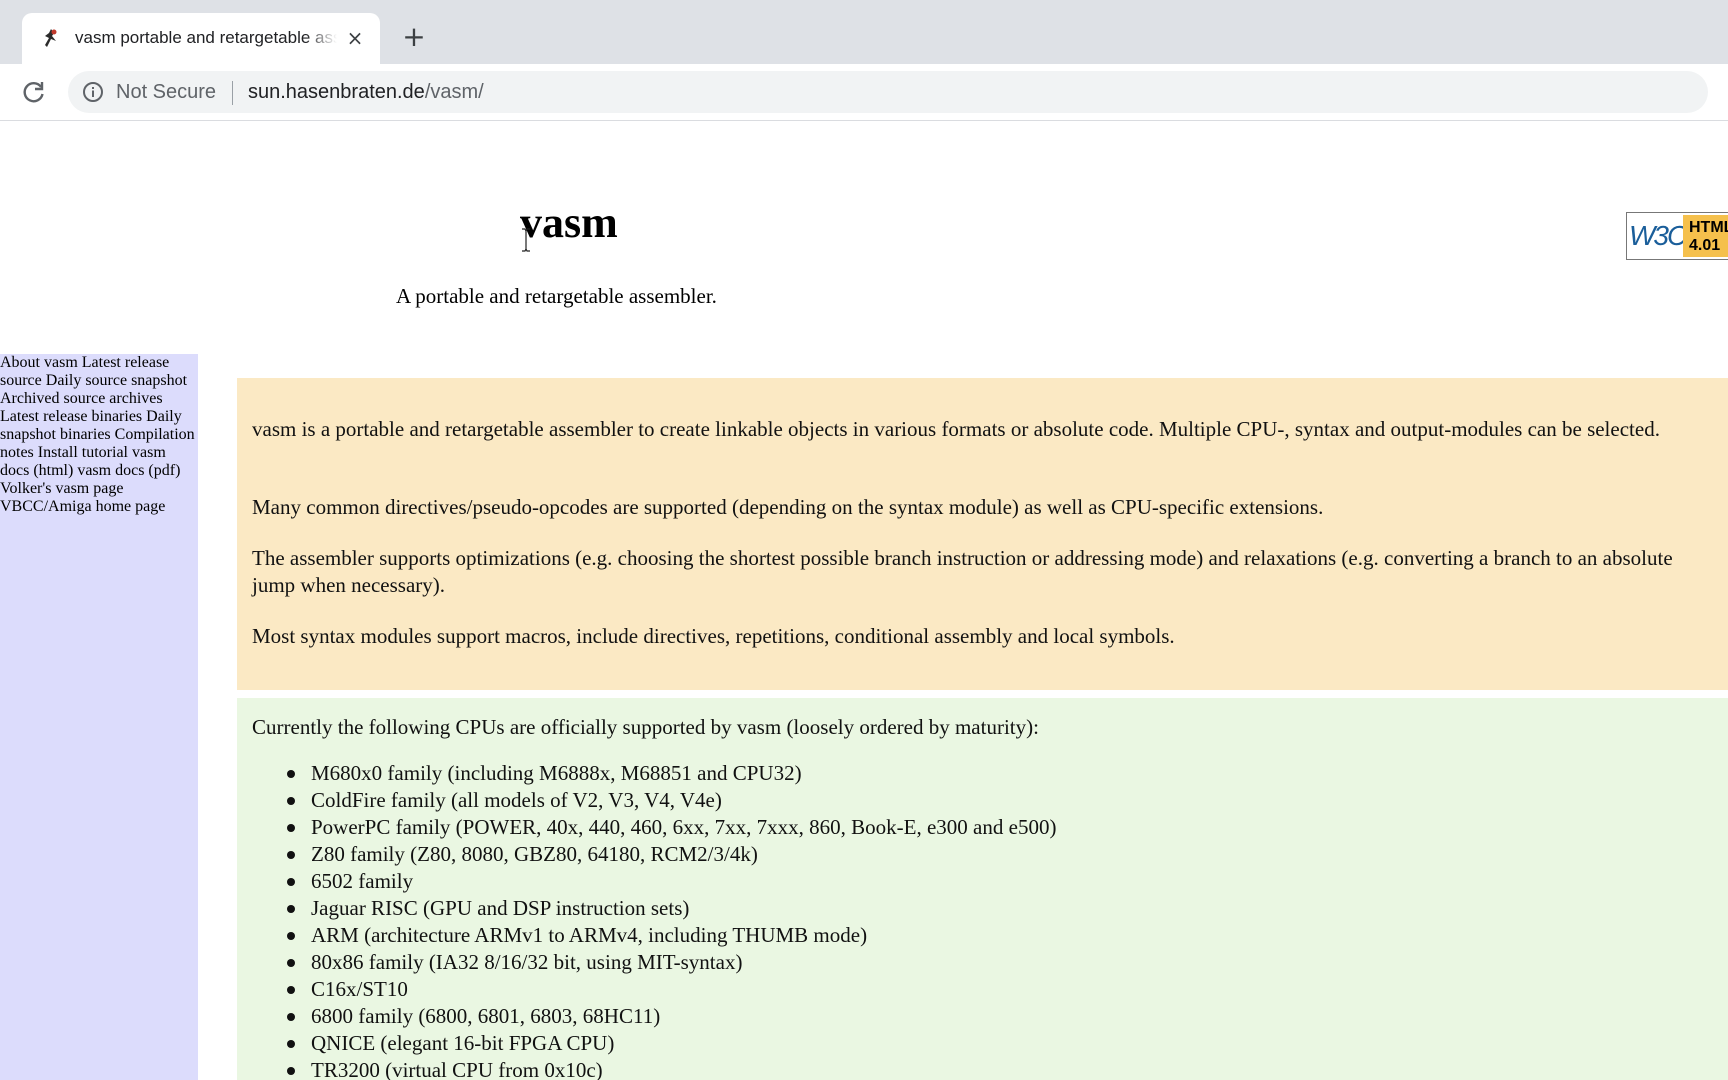  Describe the element at coordinates (671, 1068) in the screenshot. I see `list-item: TR3200 (virtual CPU from 0x10c)` at that location.